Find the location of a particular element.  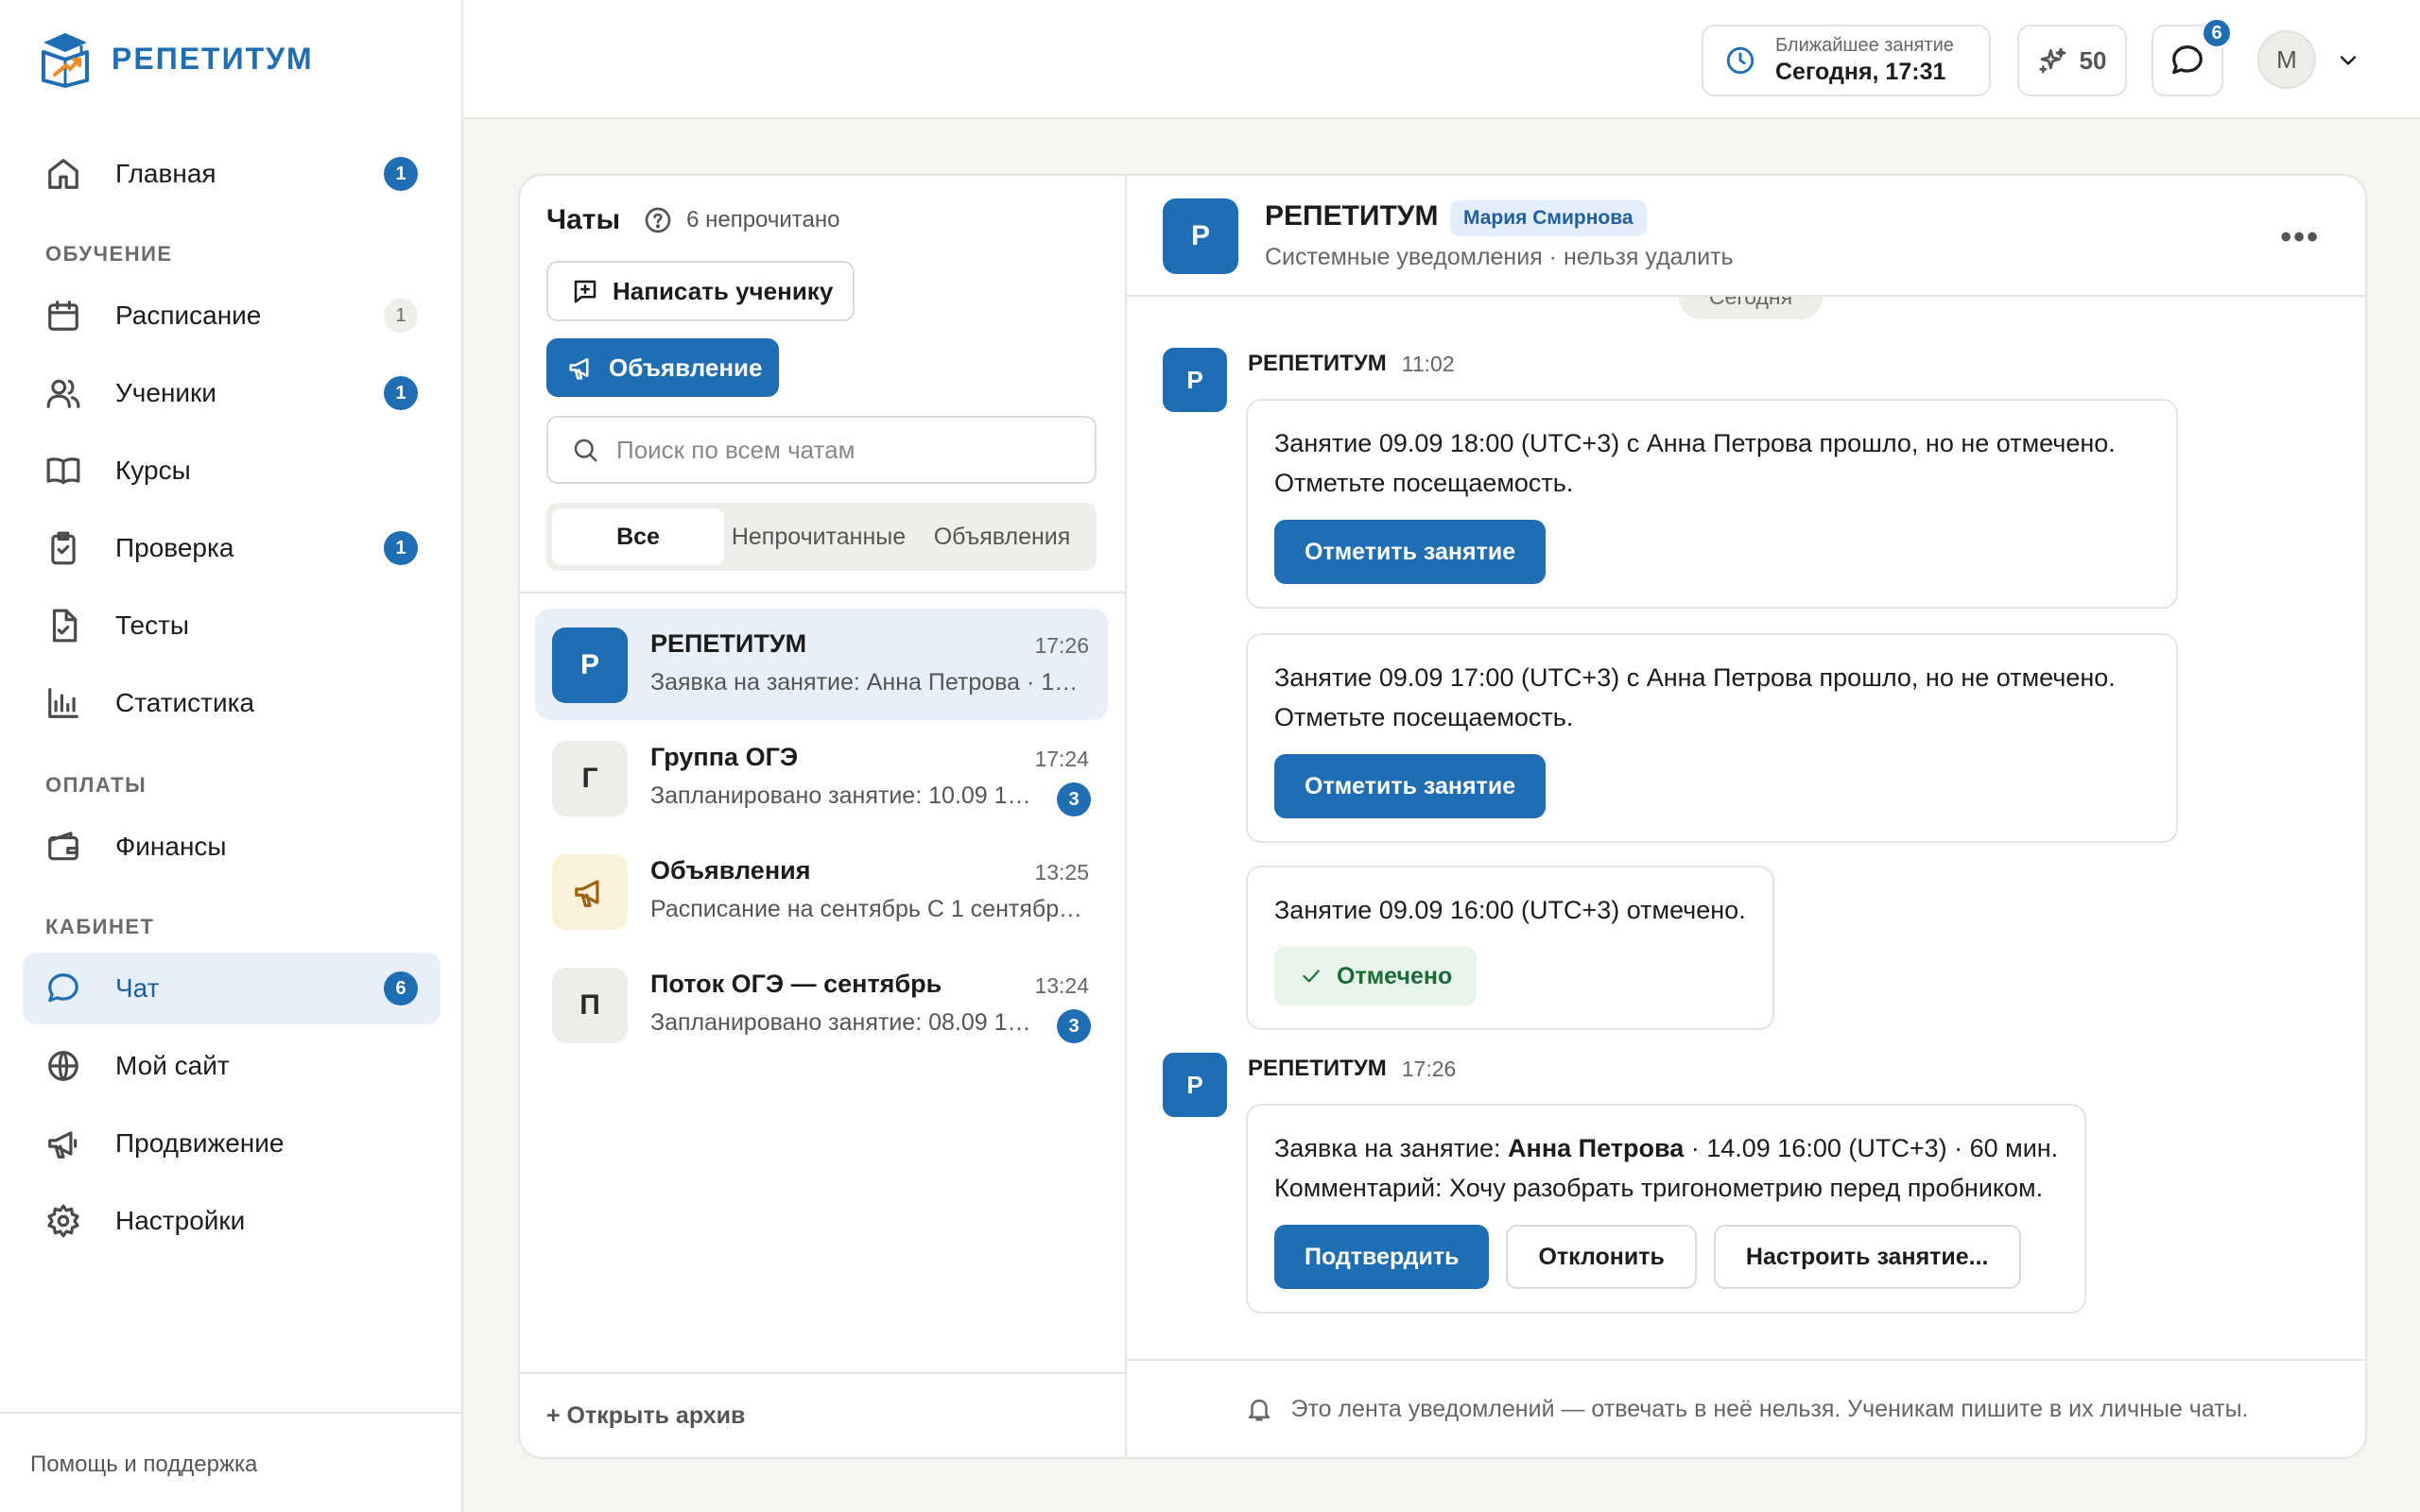

sidebar-item-home: Главная 1 is located at coordinates (232, 174).